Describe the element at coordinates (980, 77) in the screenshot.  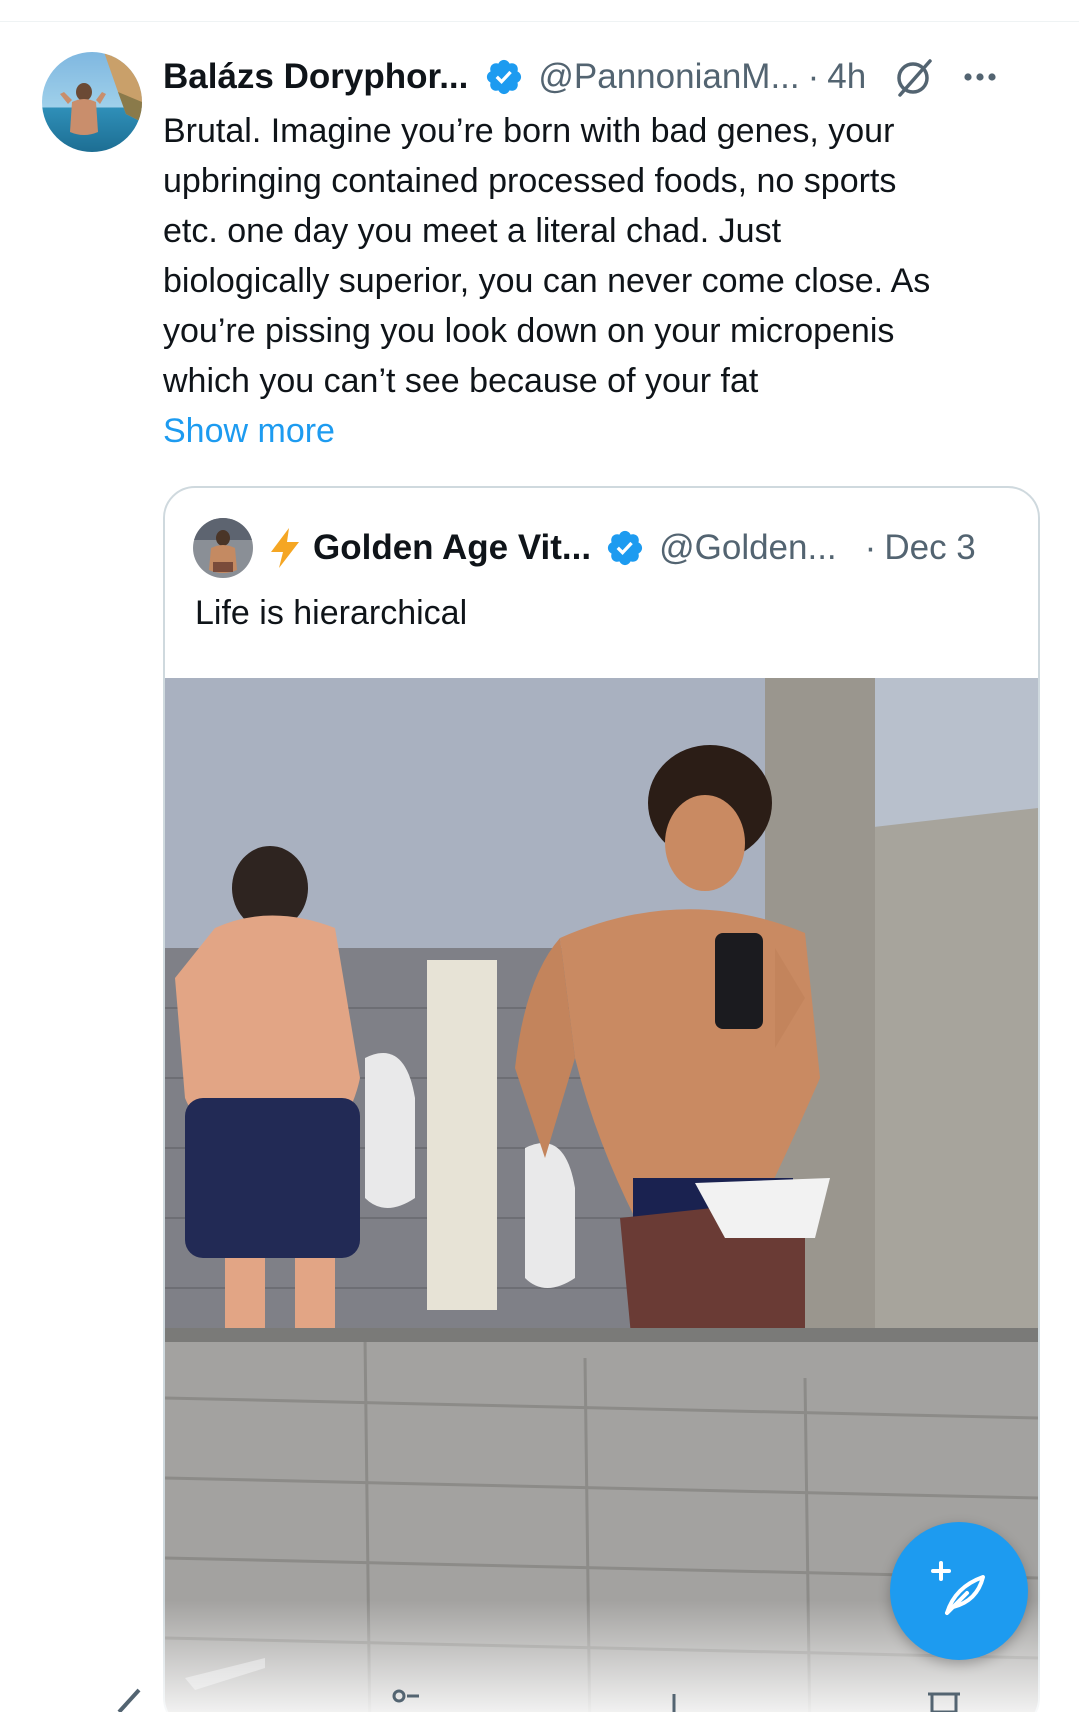
I see `more-icon` at that location.